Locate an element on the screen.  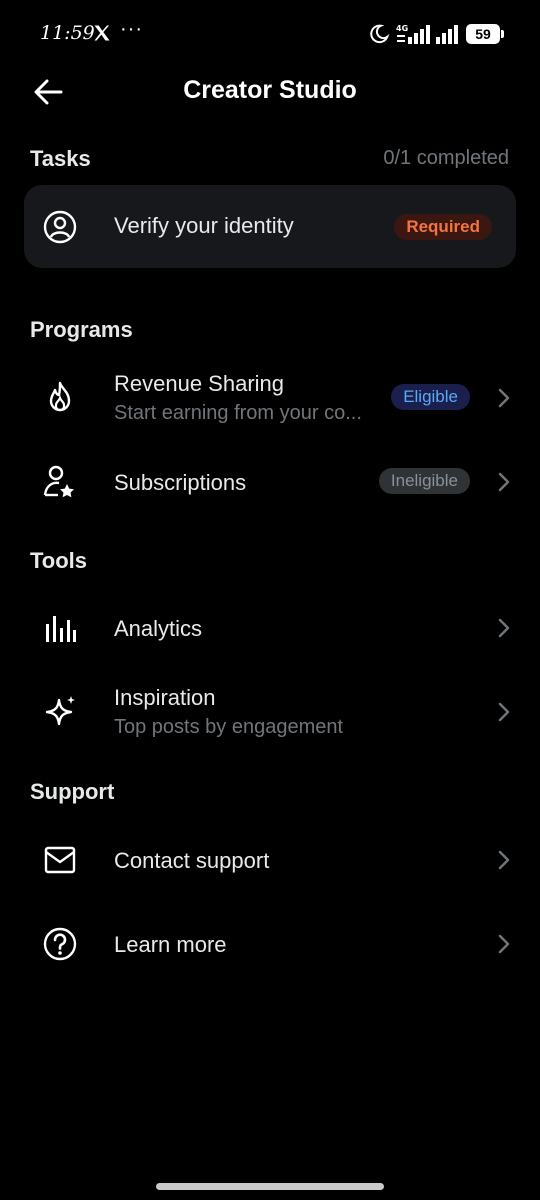
required-badge: Required is located at coordinates (443, 227).